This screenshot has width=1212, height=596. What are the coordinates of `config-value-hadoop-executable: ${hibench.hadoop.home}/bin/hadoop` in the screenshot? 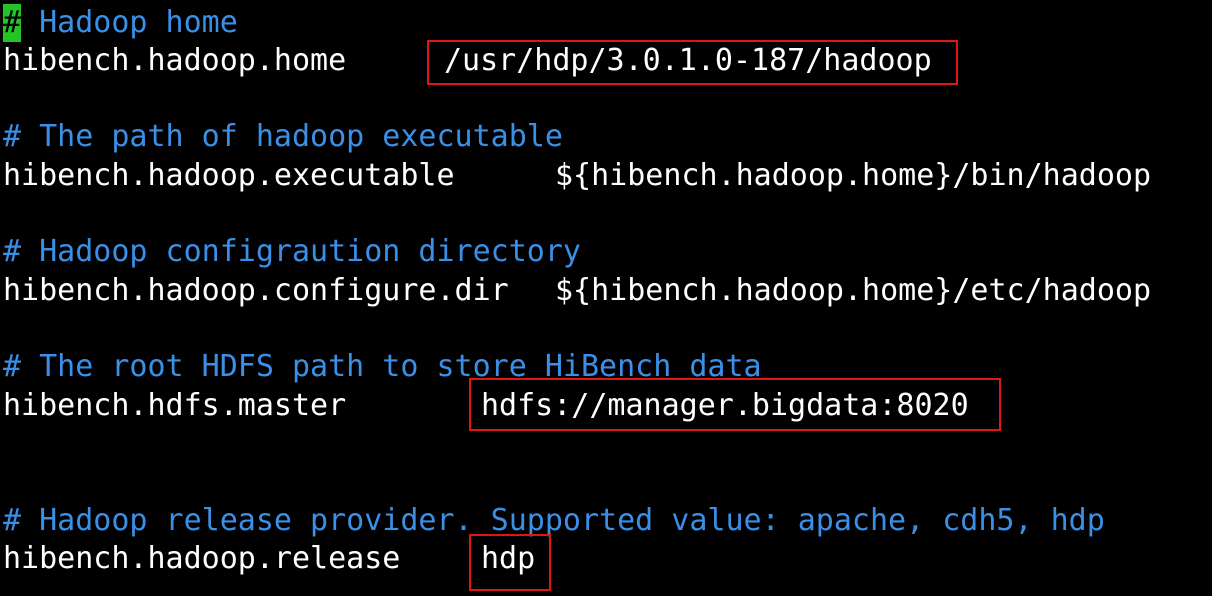 It's located at (853, 175).